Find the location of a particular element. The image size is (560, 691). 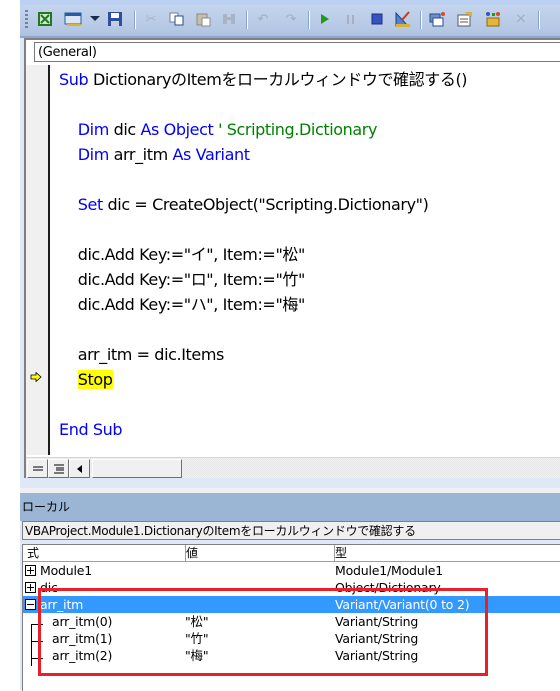

code-text: dic.Add Key:="ロ", Item:="竹" is located at coordinates (182, 279).